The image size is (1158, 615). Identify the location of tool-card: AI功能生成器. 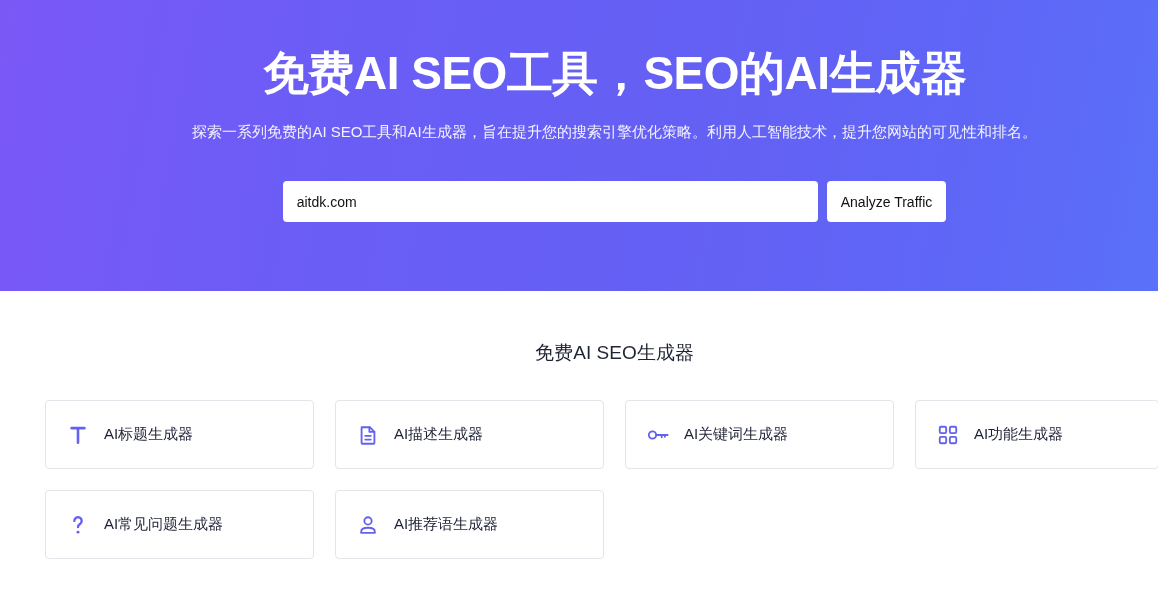
(1036, 434).